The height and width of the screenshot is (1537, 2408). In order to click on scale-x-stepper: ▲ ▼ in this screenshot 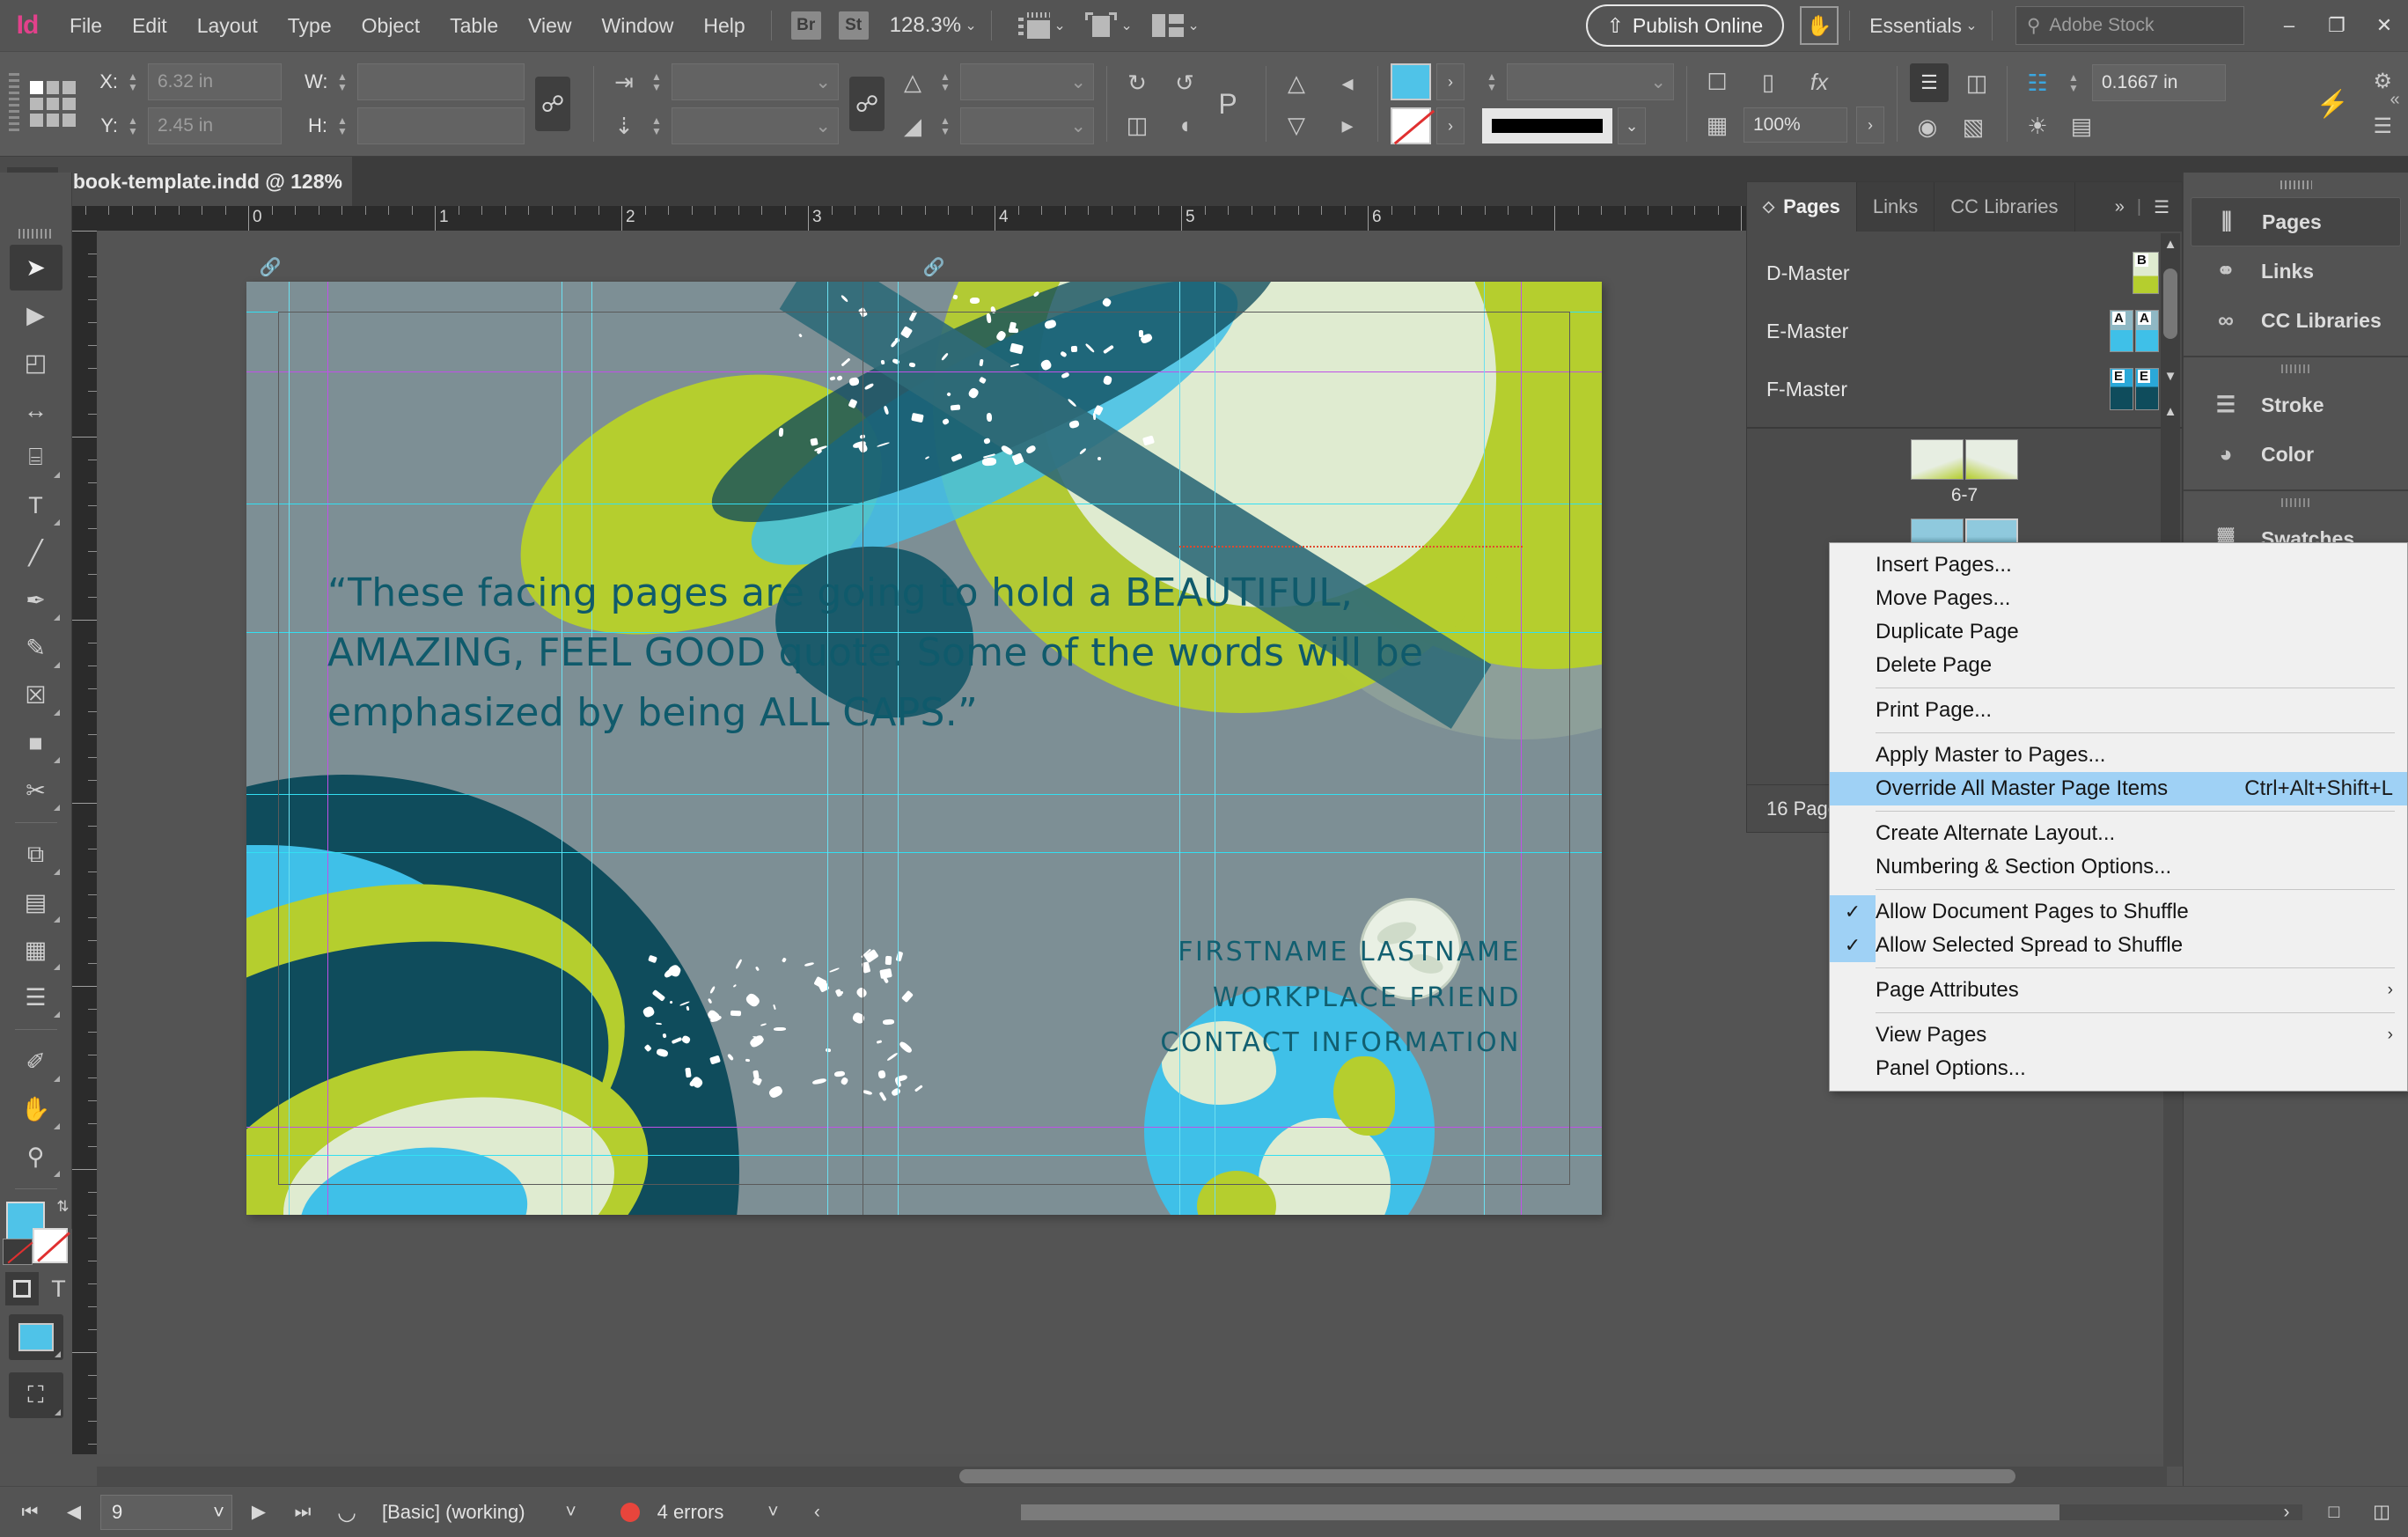, I will do `click(656, 81)`.